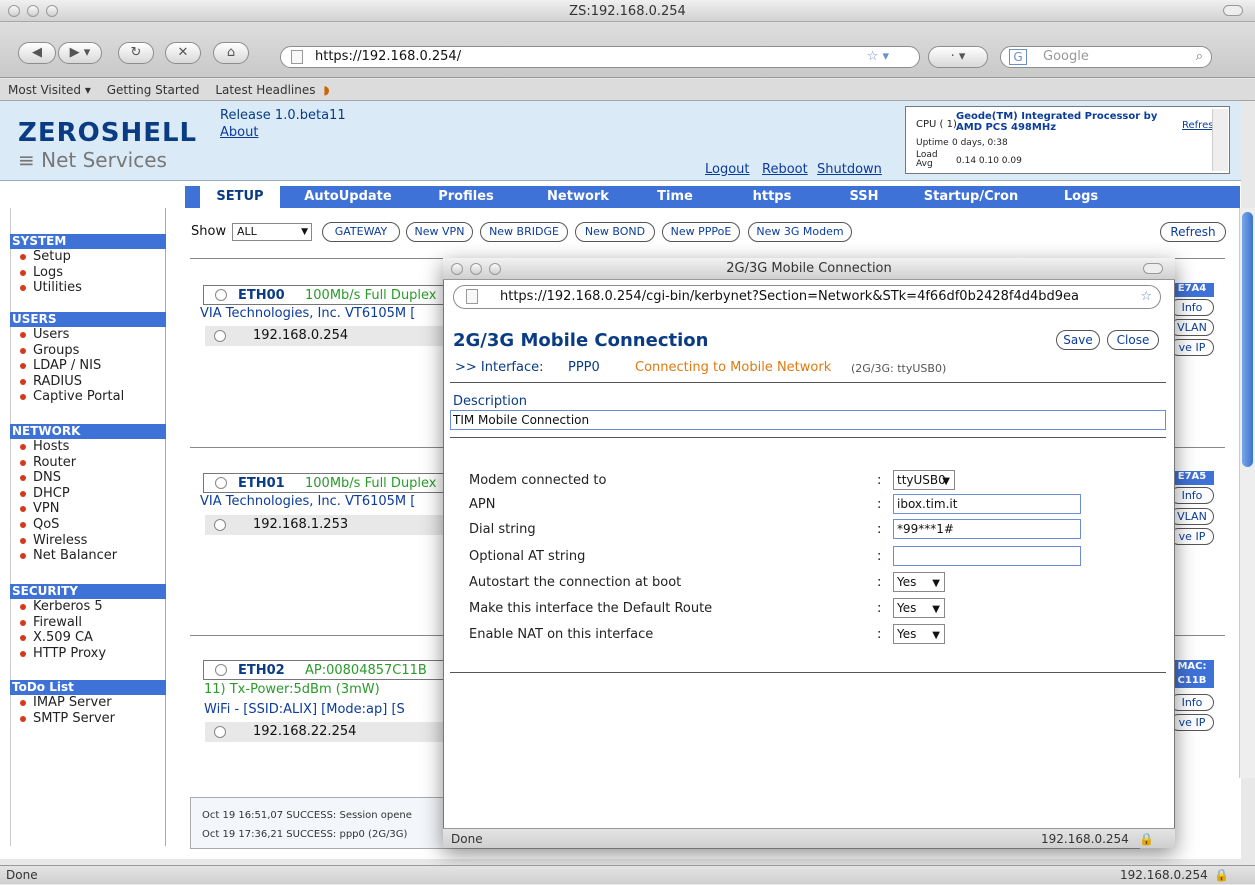 Image resolution: width=1255 pixels, height=885 pixels. What do you see at coordinates (39, 509) in the screenshot?
I see `sidebar-item-vpn: VPN` at bounding box center [39, 509].